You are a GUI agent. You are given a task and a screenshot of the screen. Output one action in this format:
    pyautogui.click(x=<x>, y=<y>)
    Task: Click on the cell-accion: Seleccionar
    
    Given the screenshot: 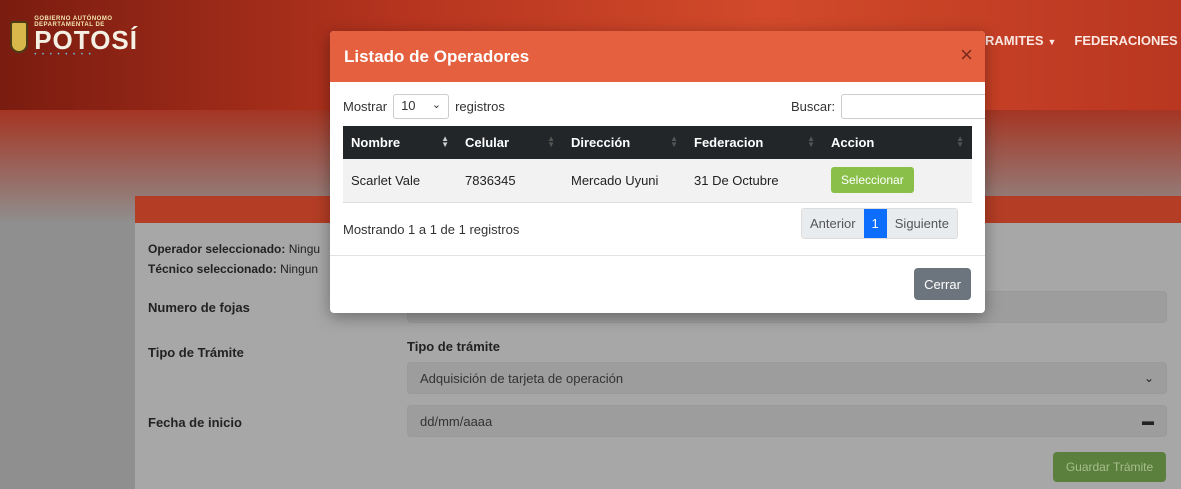 What is the action you would take?
    pyautogui.click(x=897, y=181)
    